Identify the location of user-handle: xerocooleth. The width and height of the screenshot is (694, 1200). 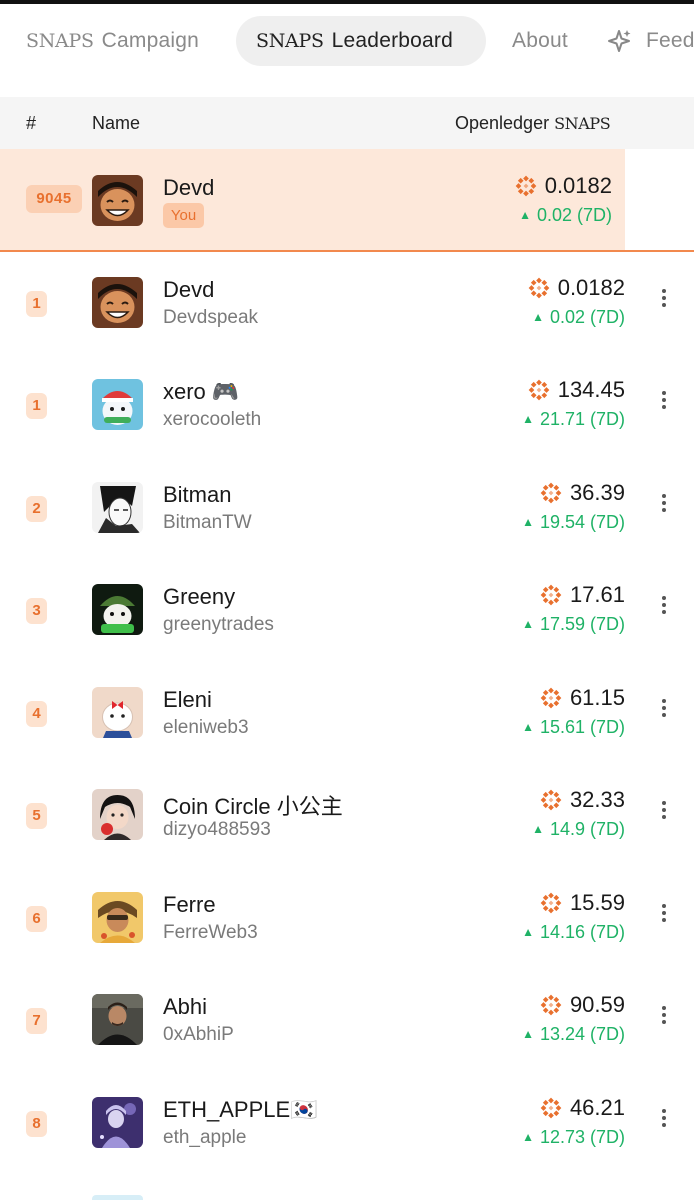
(212, 420).